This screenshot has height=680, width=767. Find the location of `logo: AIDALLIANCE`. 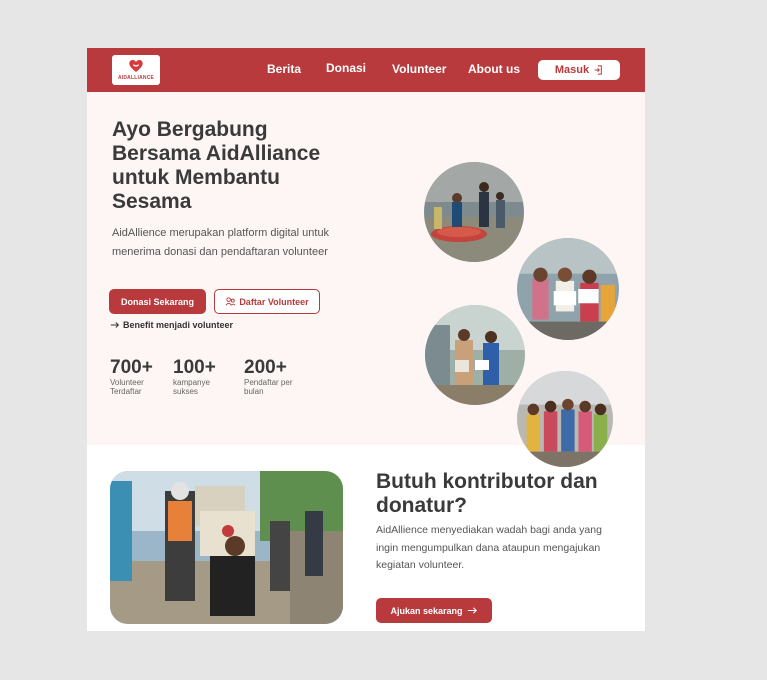

logo: AIDALLIANCE is located at coordinates (136, 70).